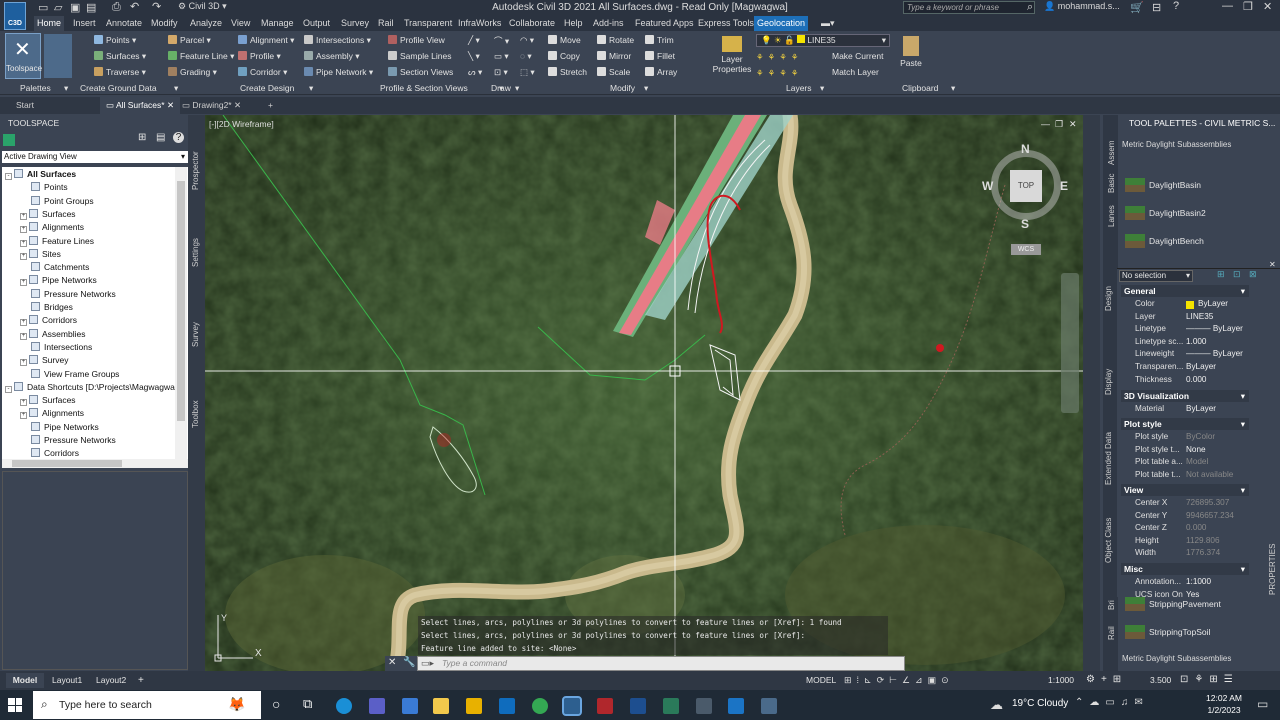 This screenshot has width=1280, height=720. I want to click on ribbon-tab-rail: Rail, so click(386, 23).